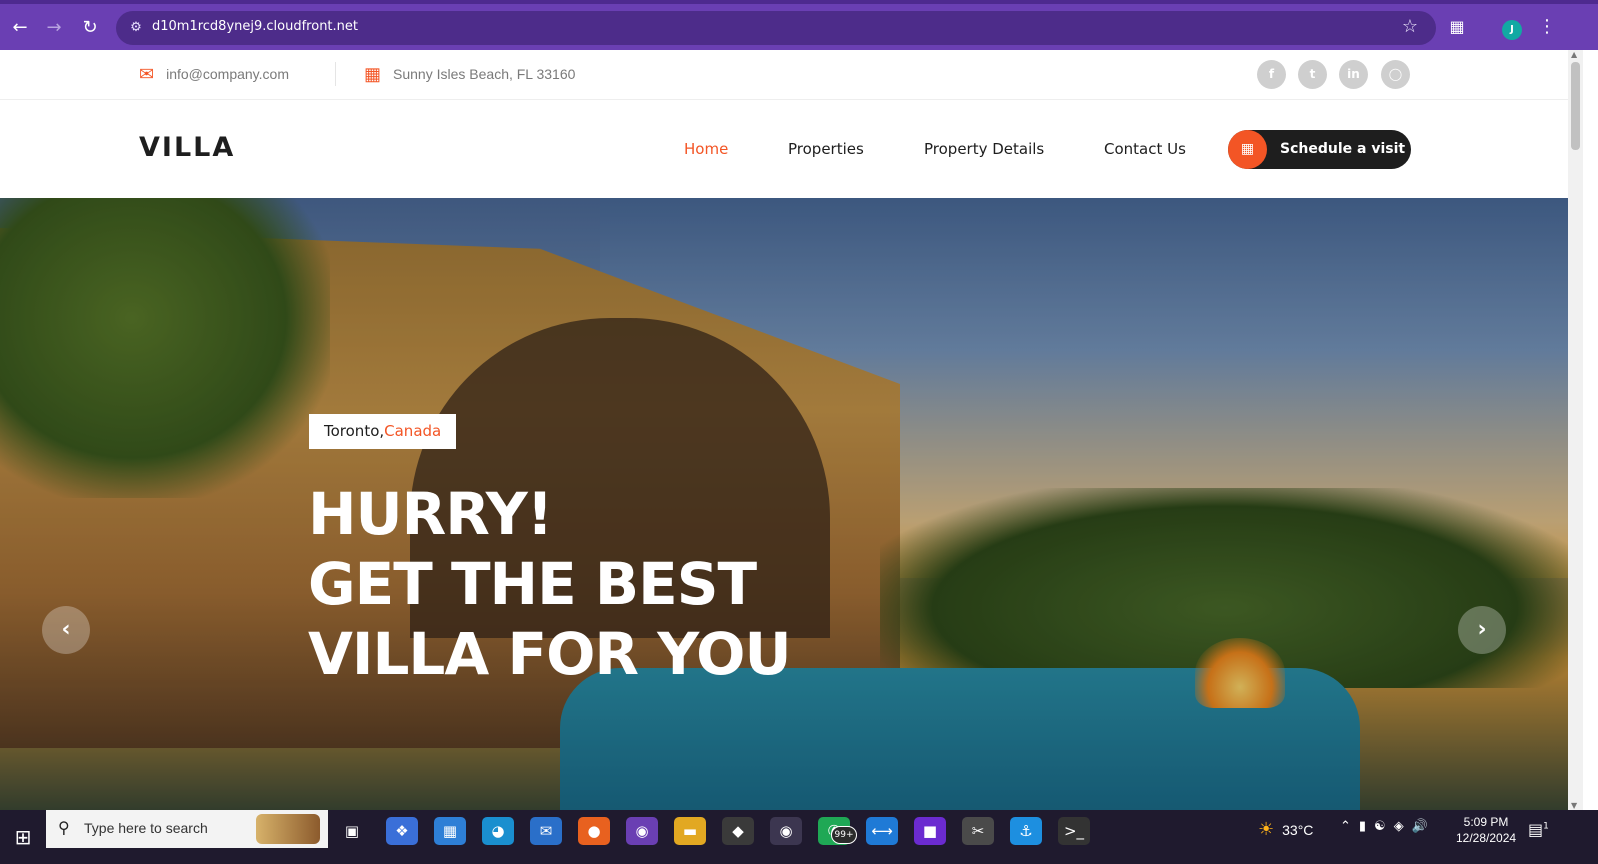 This screenshot has width=1598, height=864. Describe the element at coordinates (354, 431) in the screenshot. I see `location-city: Toronto,` at that location.